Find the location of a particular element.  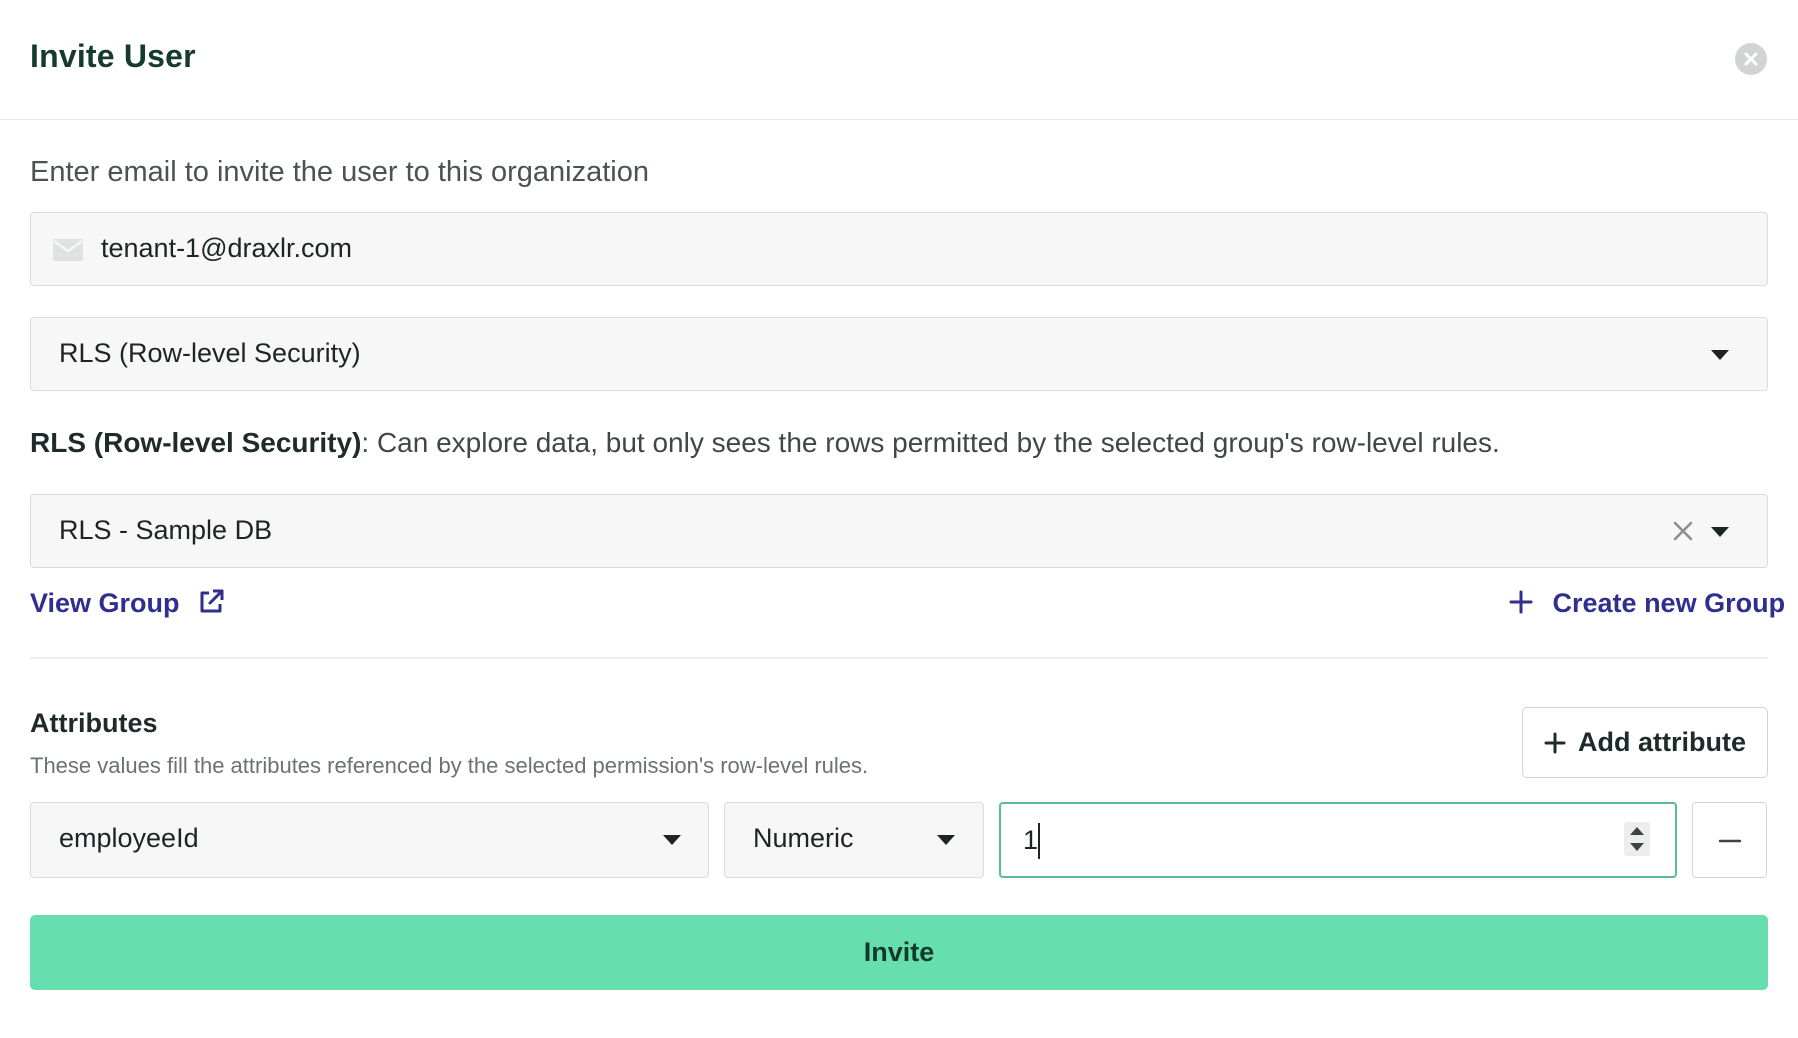

view-group-label: View Group is located at coordinates (105, 603).